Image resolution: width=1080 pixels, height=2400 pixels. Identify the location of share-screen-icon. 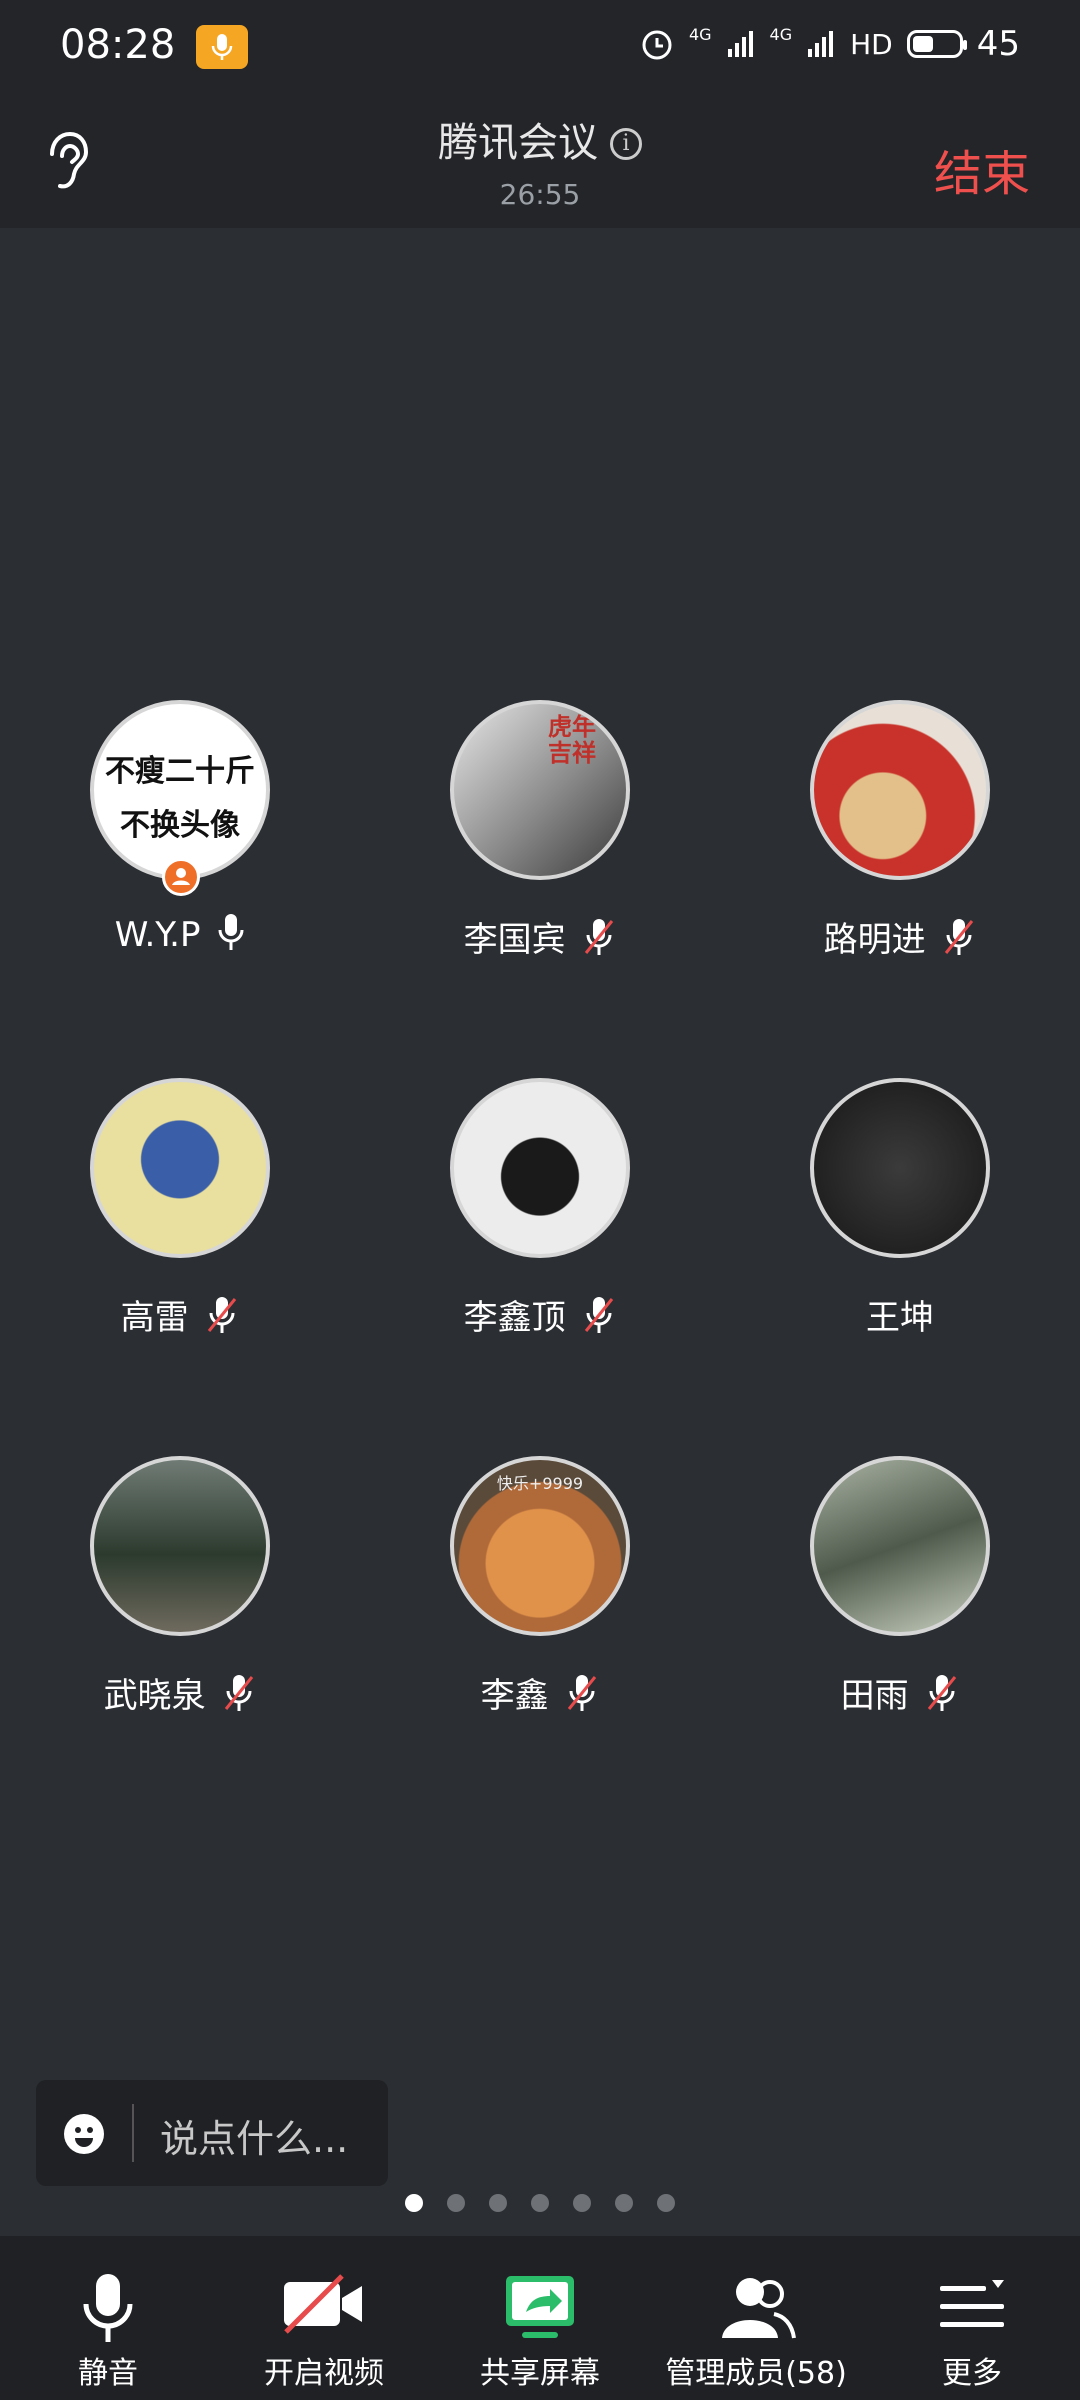
(540, 2310).